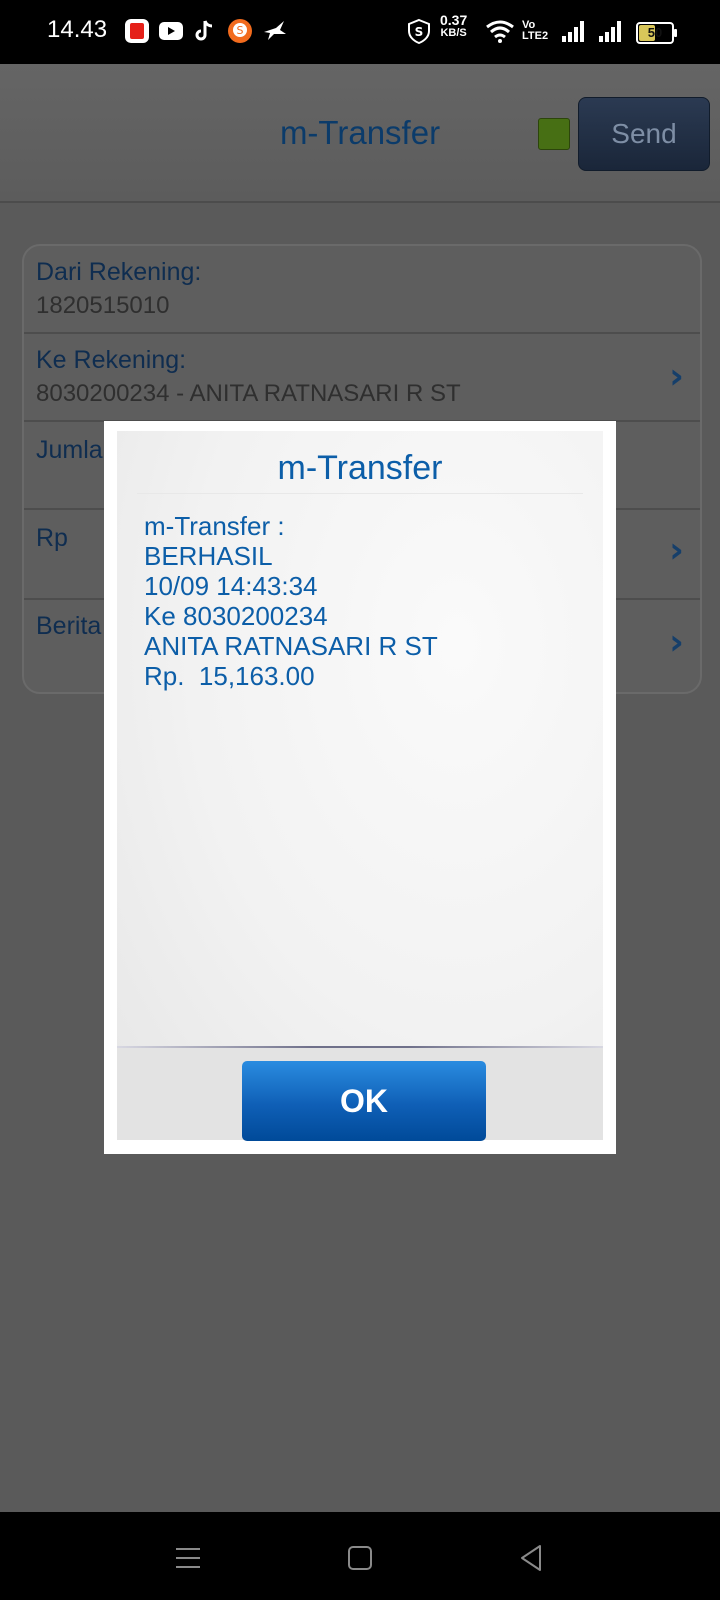  I want to click on status-time: 14.43, so click(77, 29).